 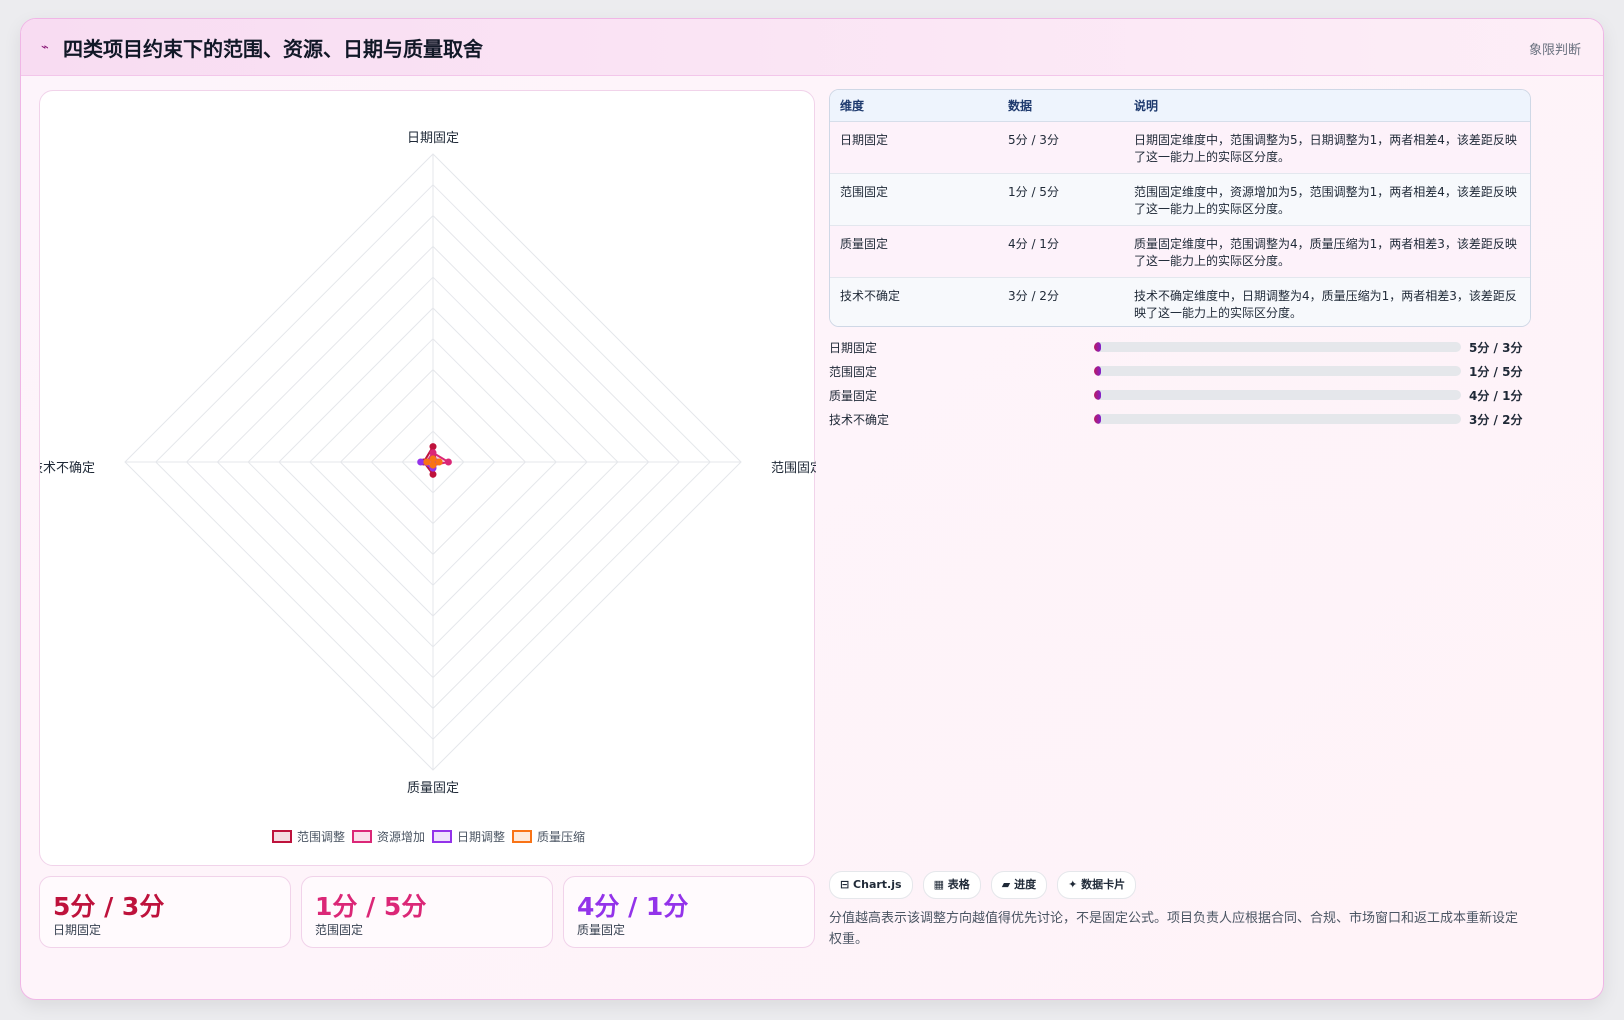 I want to click on progress-label: 范围固定, so click(x=853, y=372).